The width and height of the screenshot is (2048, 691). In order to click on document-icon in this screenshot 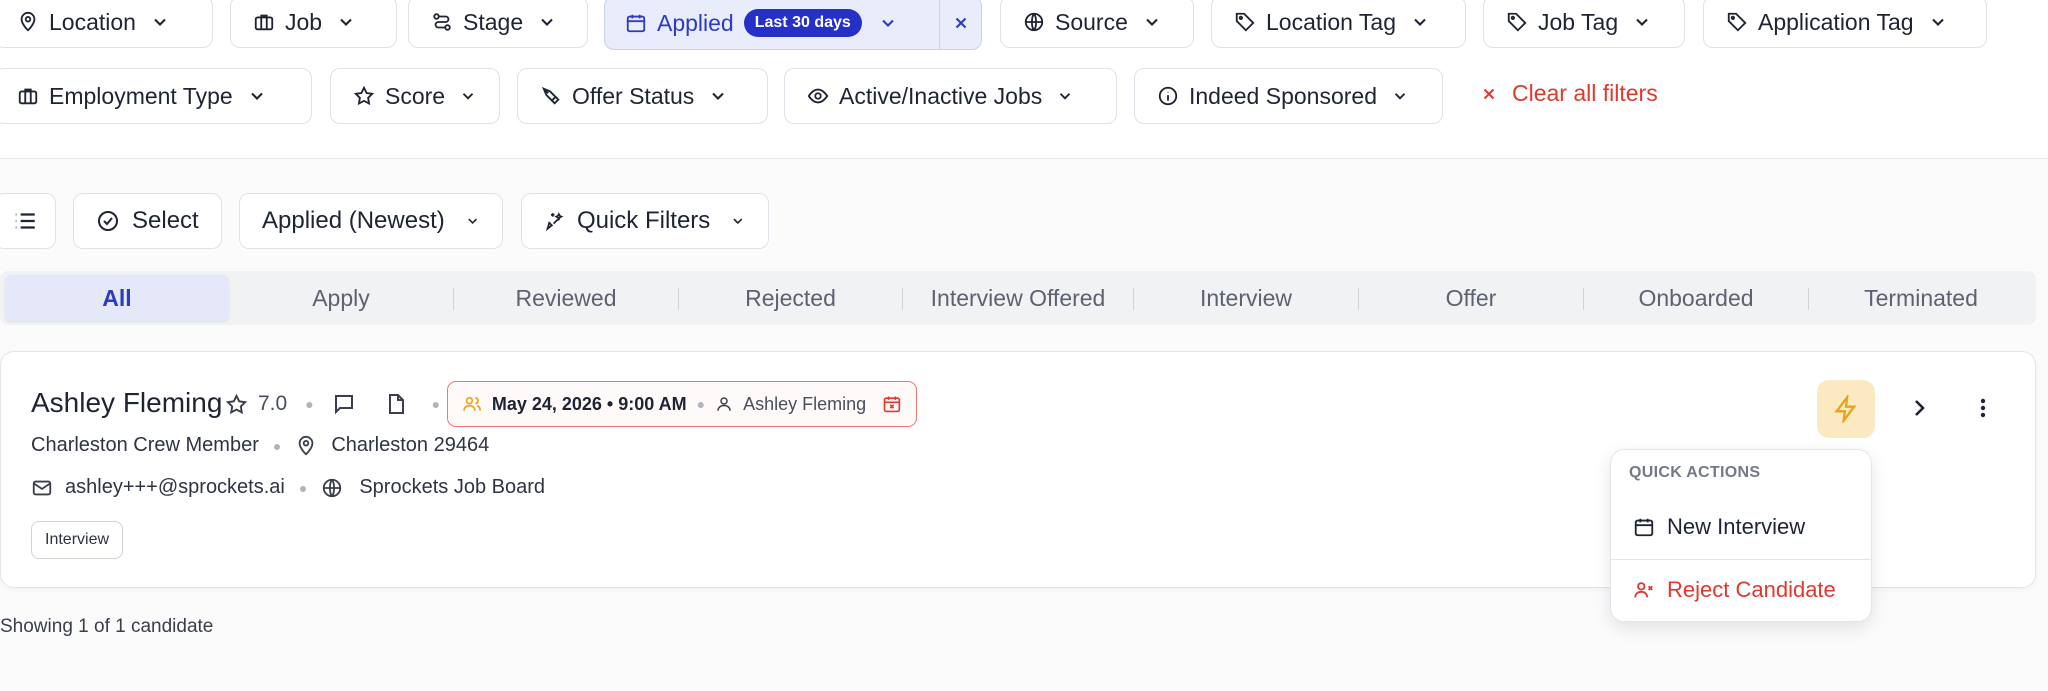, I will do `click(396, 404)`.